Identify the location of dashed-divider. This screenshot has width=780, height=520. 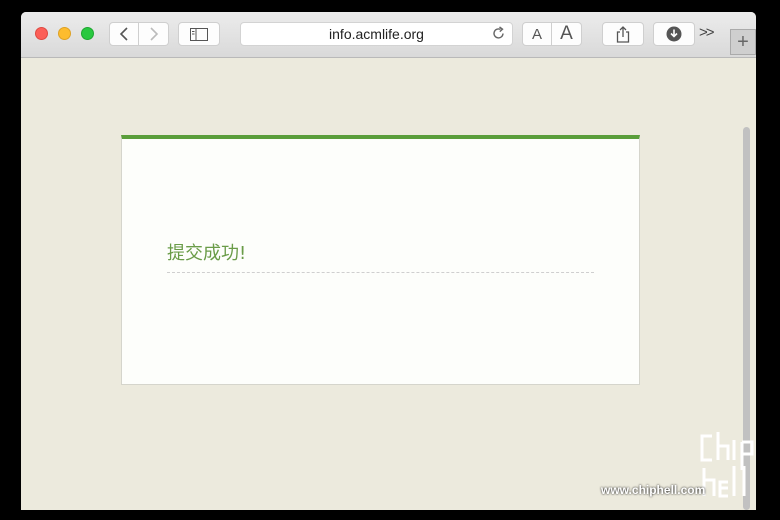
(380, 272).